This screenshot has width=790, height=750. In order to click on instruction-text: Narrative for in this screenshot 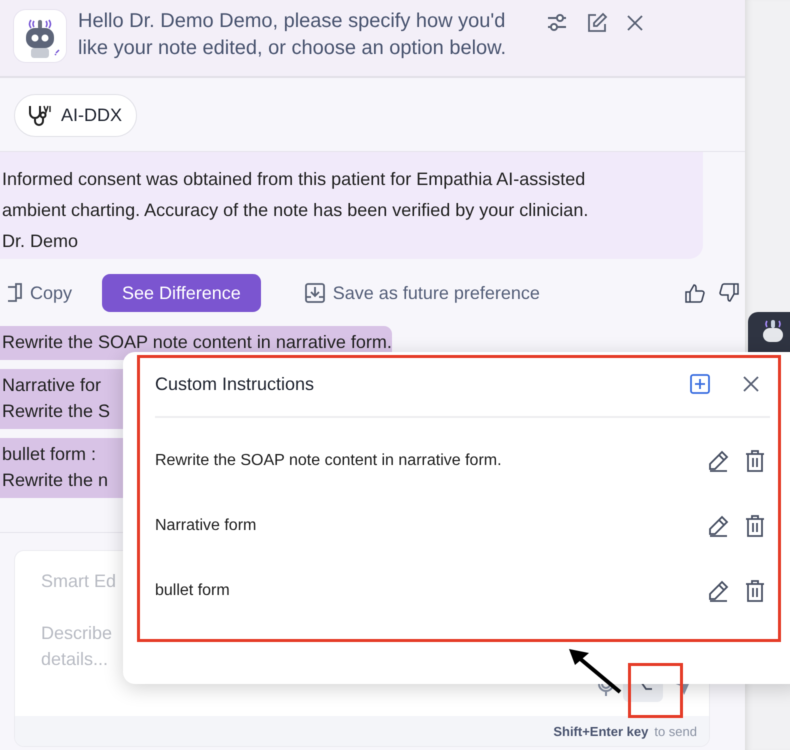, I will do `click(52, 385)`.